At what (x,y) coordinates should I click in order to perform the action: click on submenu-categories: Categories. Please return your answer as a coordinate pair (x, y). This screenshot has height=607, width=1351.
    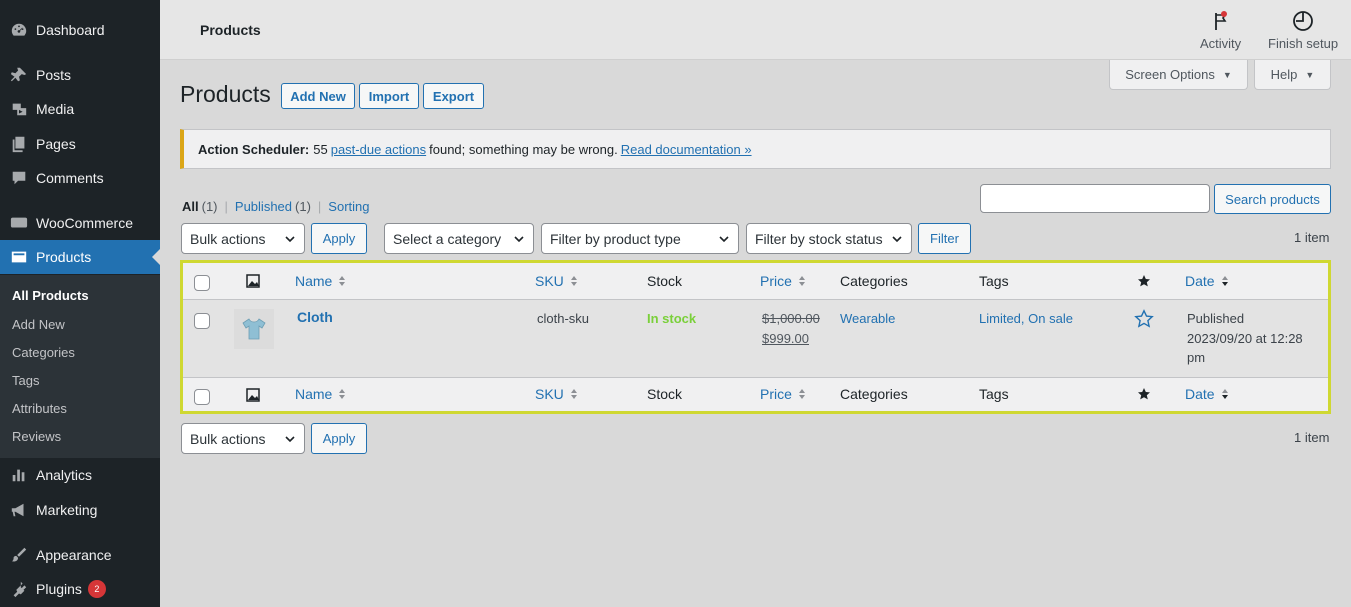
    Looking at the image, I should click on (43, 352).